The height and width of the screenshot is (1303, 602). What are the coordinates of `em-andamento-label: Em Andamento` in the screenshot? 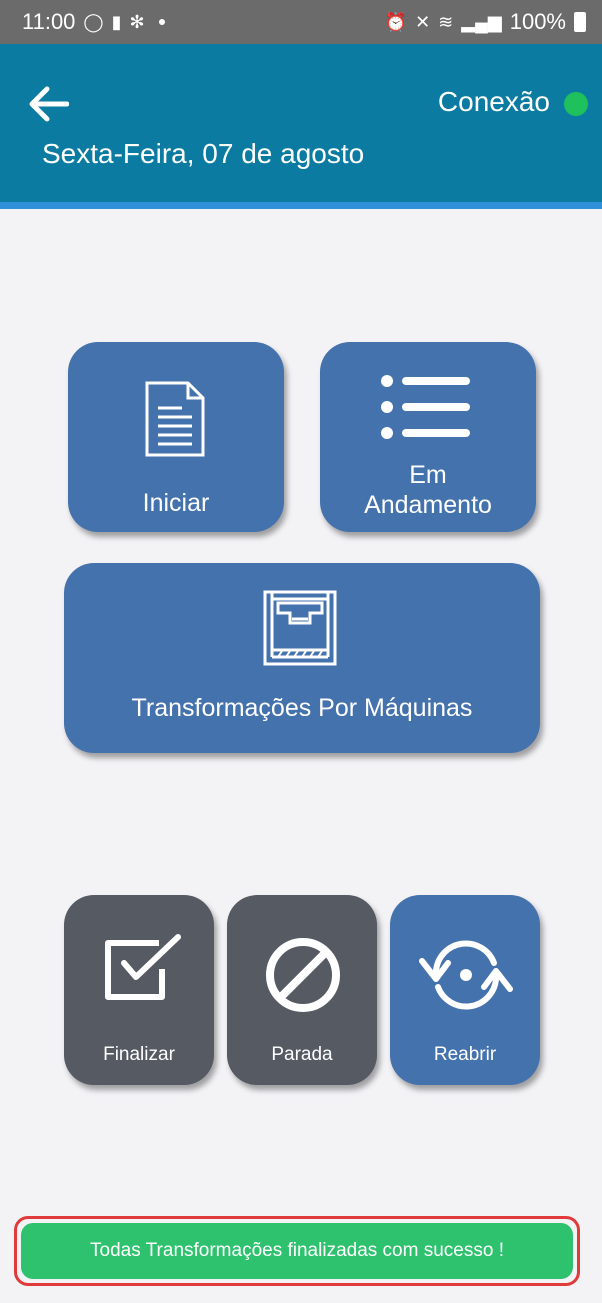 It's located at (428, 490).